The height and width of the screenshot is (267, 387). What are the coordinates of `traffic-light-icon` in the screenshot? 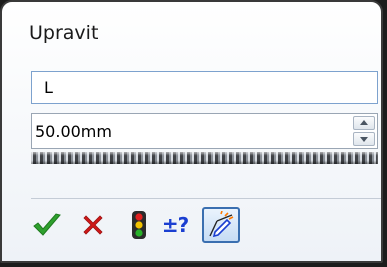 It's located at (139, 225).